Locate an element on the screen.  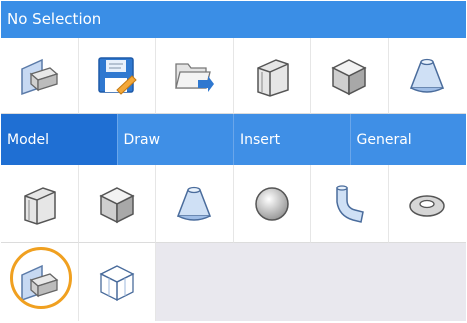
wireframe-box-tool-button is located at coordinates (117, 282).